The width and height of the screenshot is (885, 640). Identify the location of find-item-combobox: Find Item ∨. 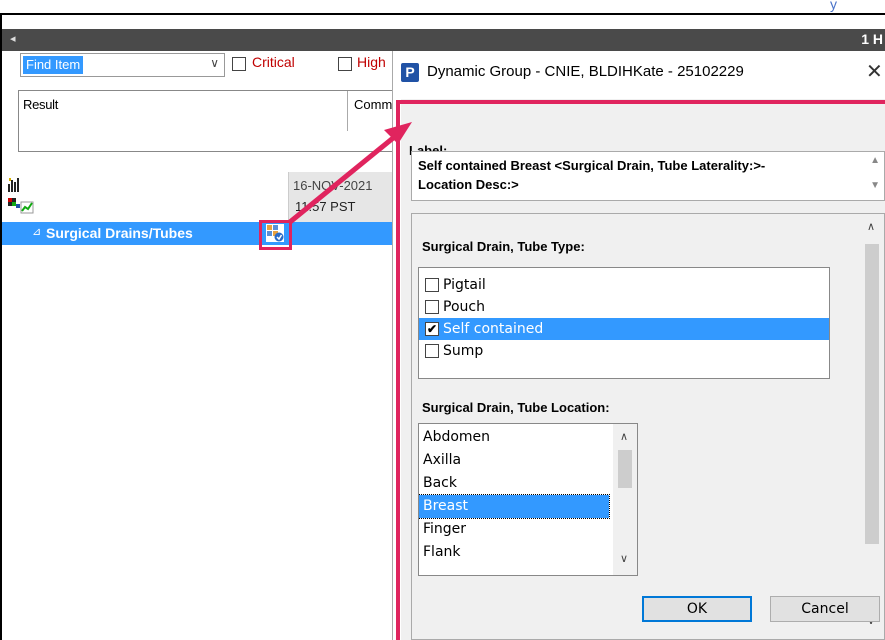
(122, 65).